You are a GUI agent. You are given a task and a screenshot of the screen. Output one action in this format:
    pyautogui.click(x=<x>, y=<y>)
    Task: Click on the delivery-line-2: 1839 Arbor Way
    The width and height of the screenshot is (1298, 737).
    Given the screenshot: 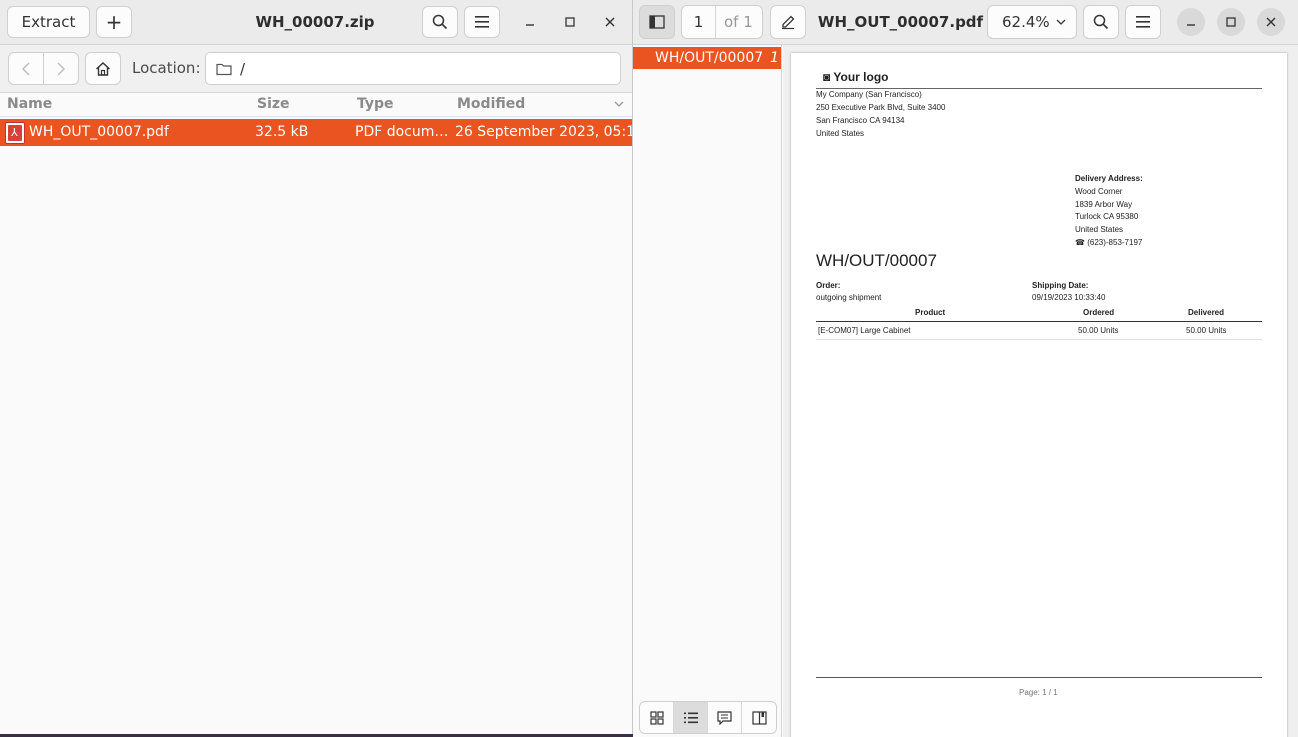 What is the action you would take?
    pyautogui.click(x=1104, y=204)
    